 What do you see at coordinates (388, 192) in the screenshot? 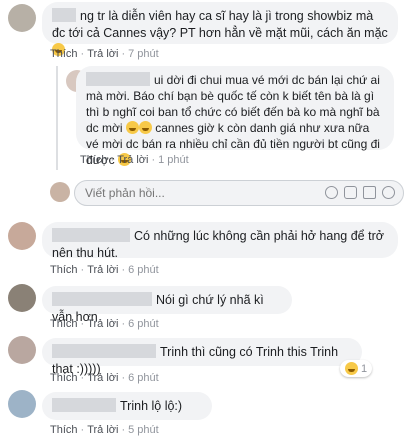
I see `sticker-icon` at bounding box center [388, 192].